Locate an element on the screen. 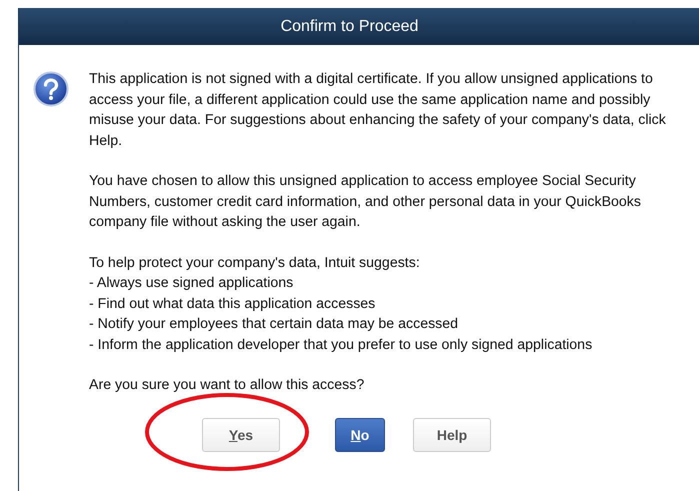 This screenshot has height=491, width=699. message-paragraph: This application is not signed with a digital certificate. If you allow unsigned applications to access your file, a different application could use the same application name and possibly misuse your data. For suggestions about enhancing the safety of your company's data, click Help. is located at coordinates (378, 110).